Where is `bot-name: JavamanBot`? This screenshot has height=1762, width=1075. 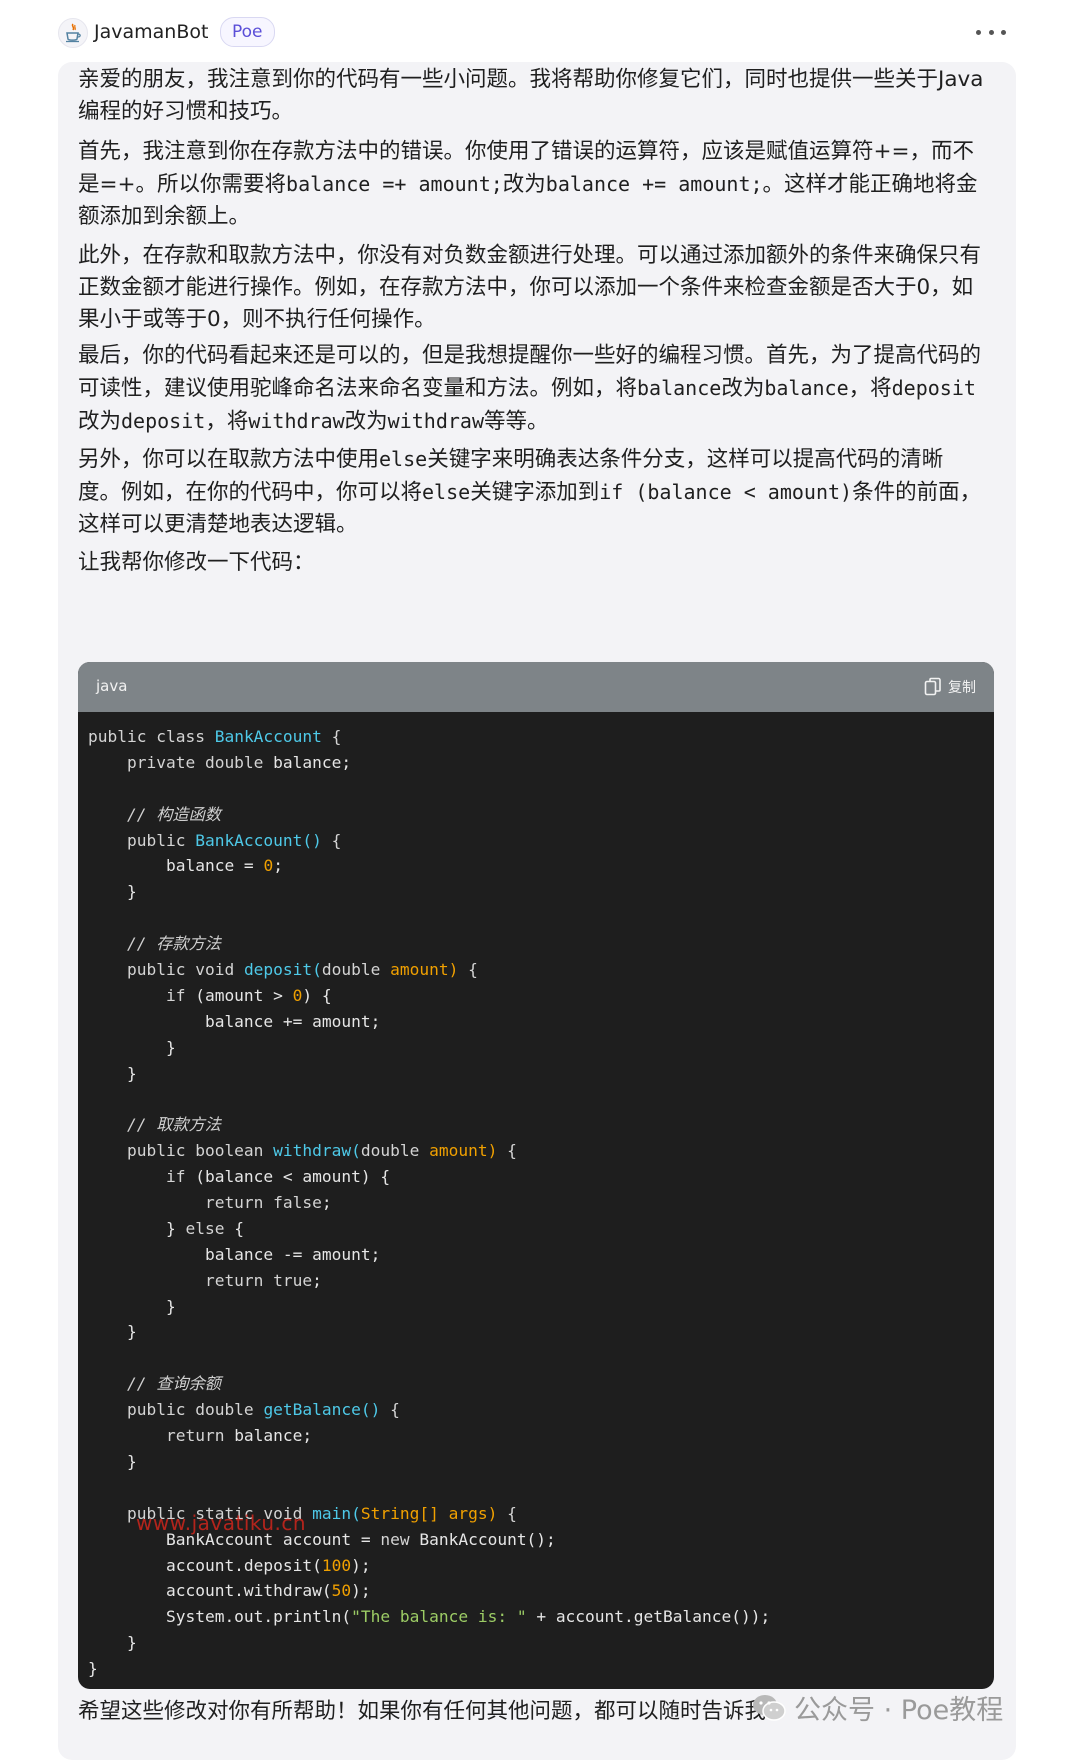
bot-name: JavamanBot is located at coordinates (151, 32).